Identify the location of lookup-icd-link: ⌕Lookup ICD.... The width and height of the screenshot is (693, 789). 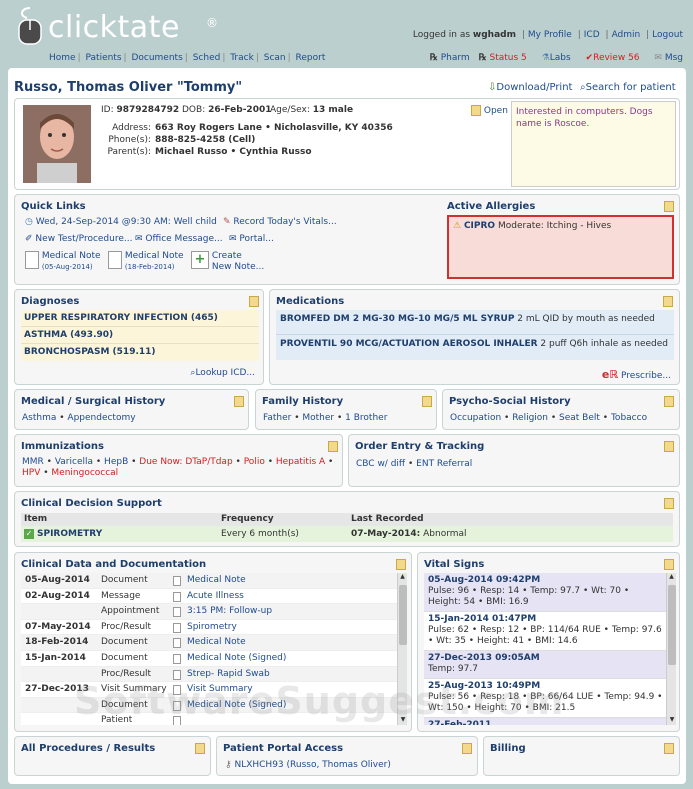
(222, 373).